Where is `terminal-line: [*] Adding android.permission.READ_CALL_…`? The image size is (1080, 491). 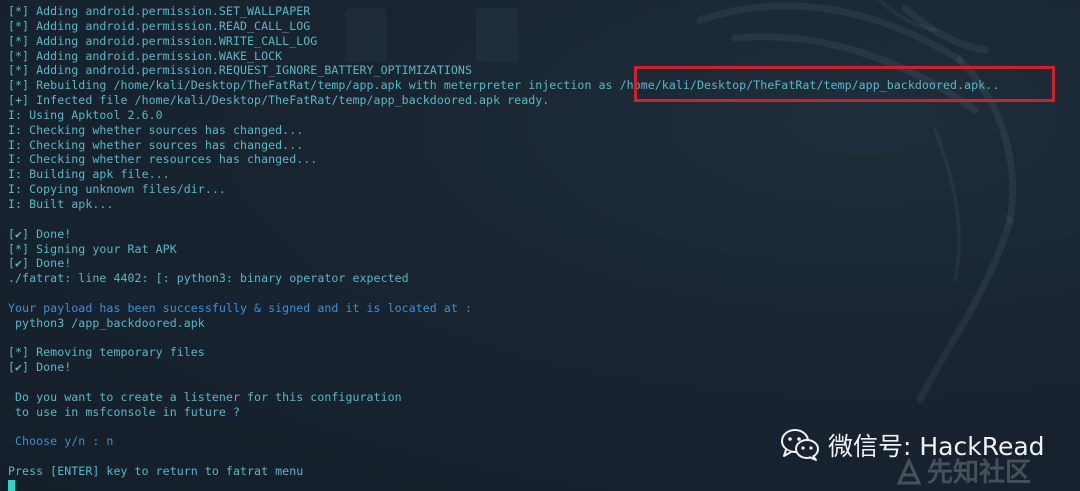
terminal-line: [*] Adding android.permission.READ_CALL_… is located at coordinates (159, 25).